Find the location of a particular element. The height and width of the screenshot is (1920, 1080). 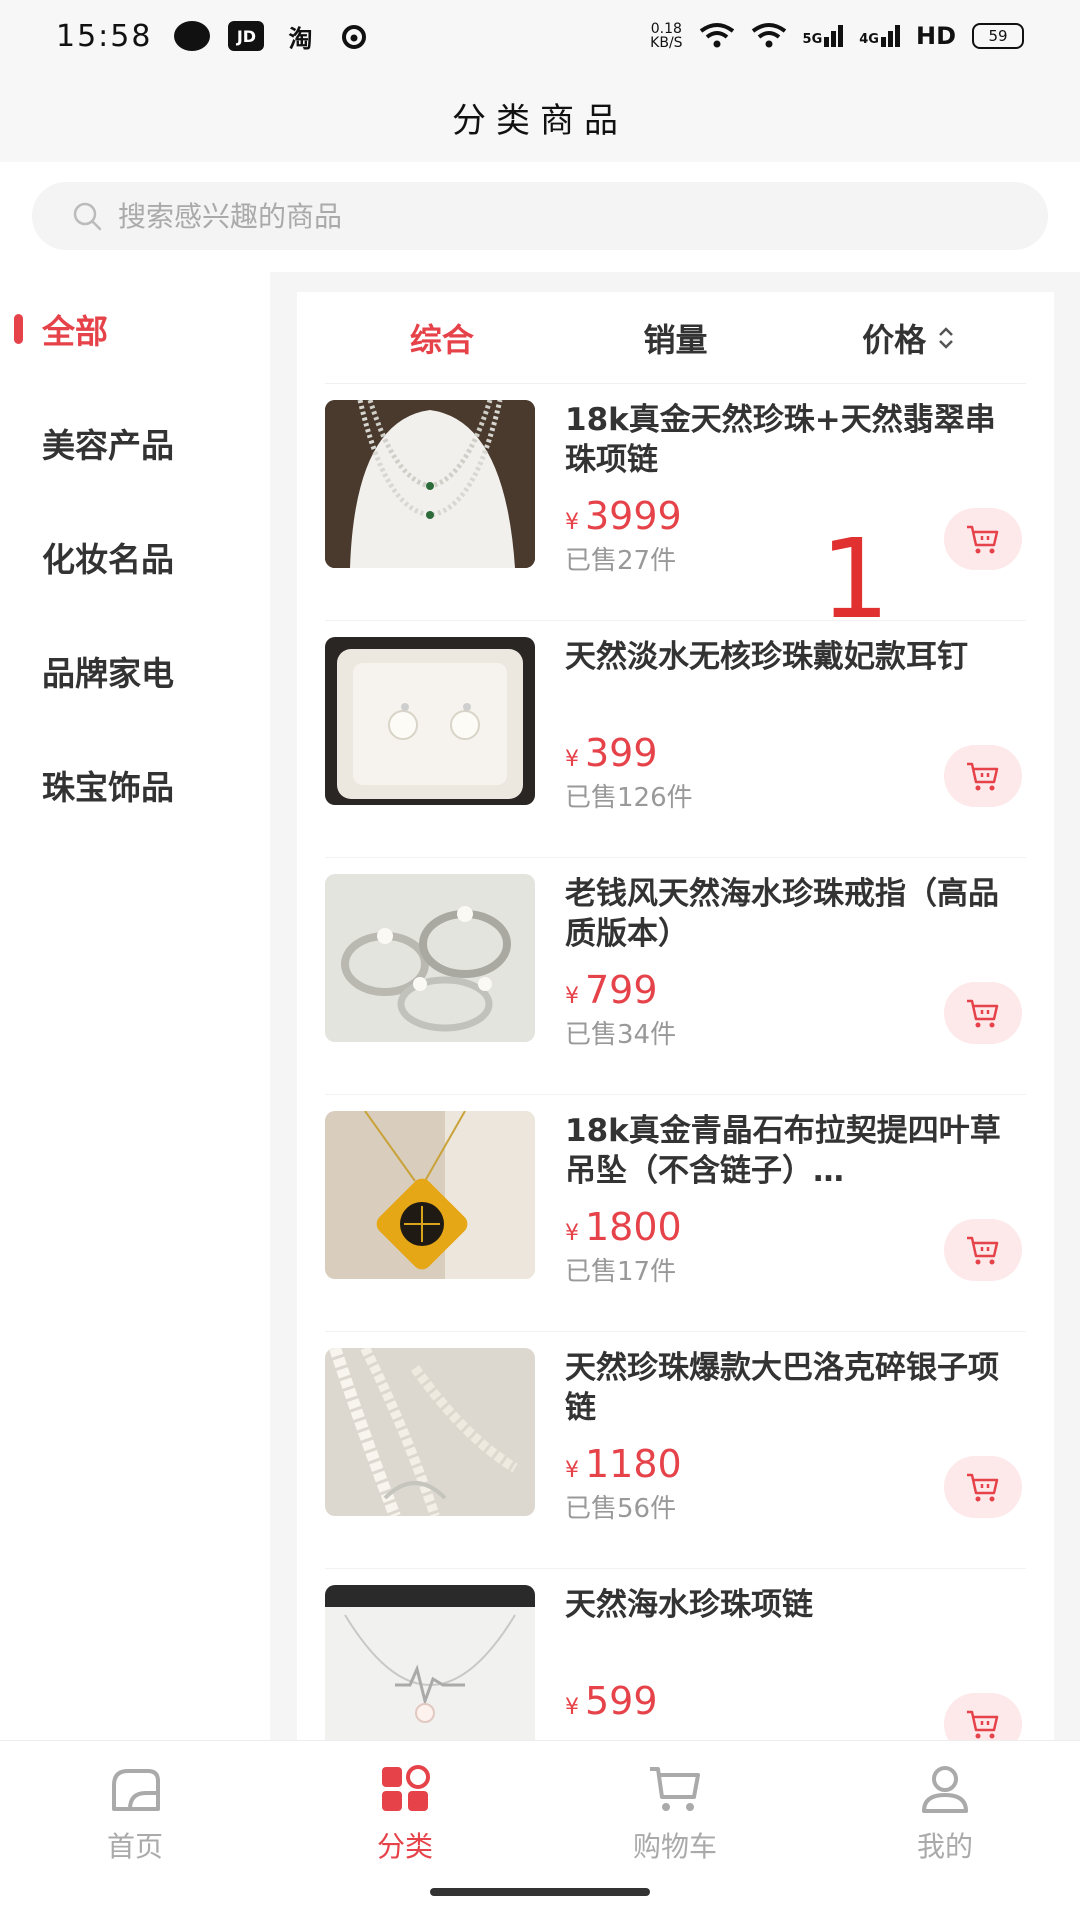

signal-5g-label: 5G is located at coordinates (812, 39).